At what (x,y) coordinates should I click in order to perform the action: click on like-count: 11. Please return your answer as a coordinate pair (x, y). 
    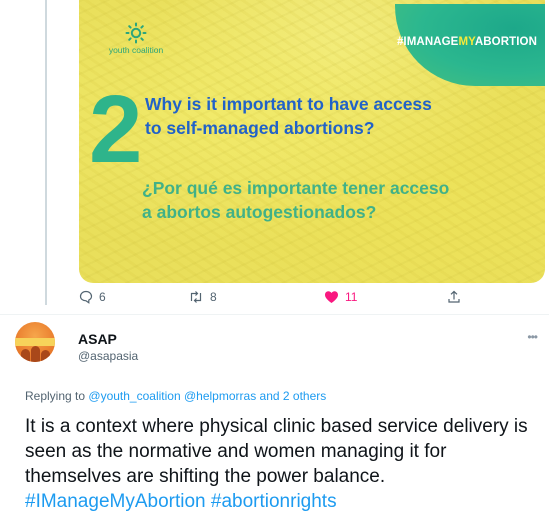
    Looking at the image, I should click on (351, 297).